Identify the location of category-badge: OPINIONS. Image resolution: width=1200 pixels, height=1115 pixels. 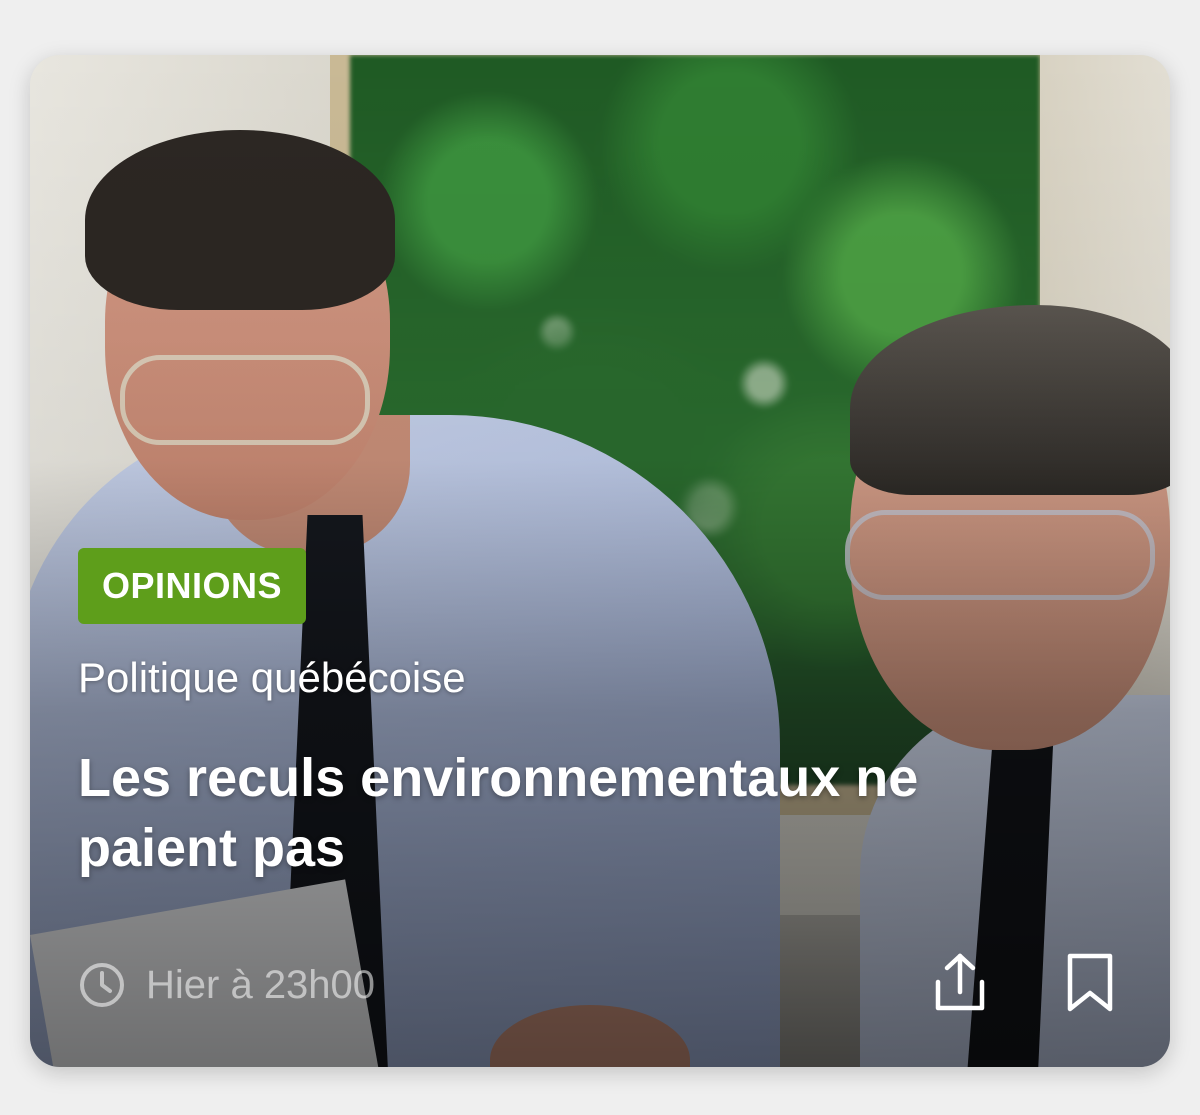
(192, 586).